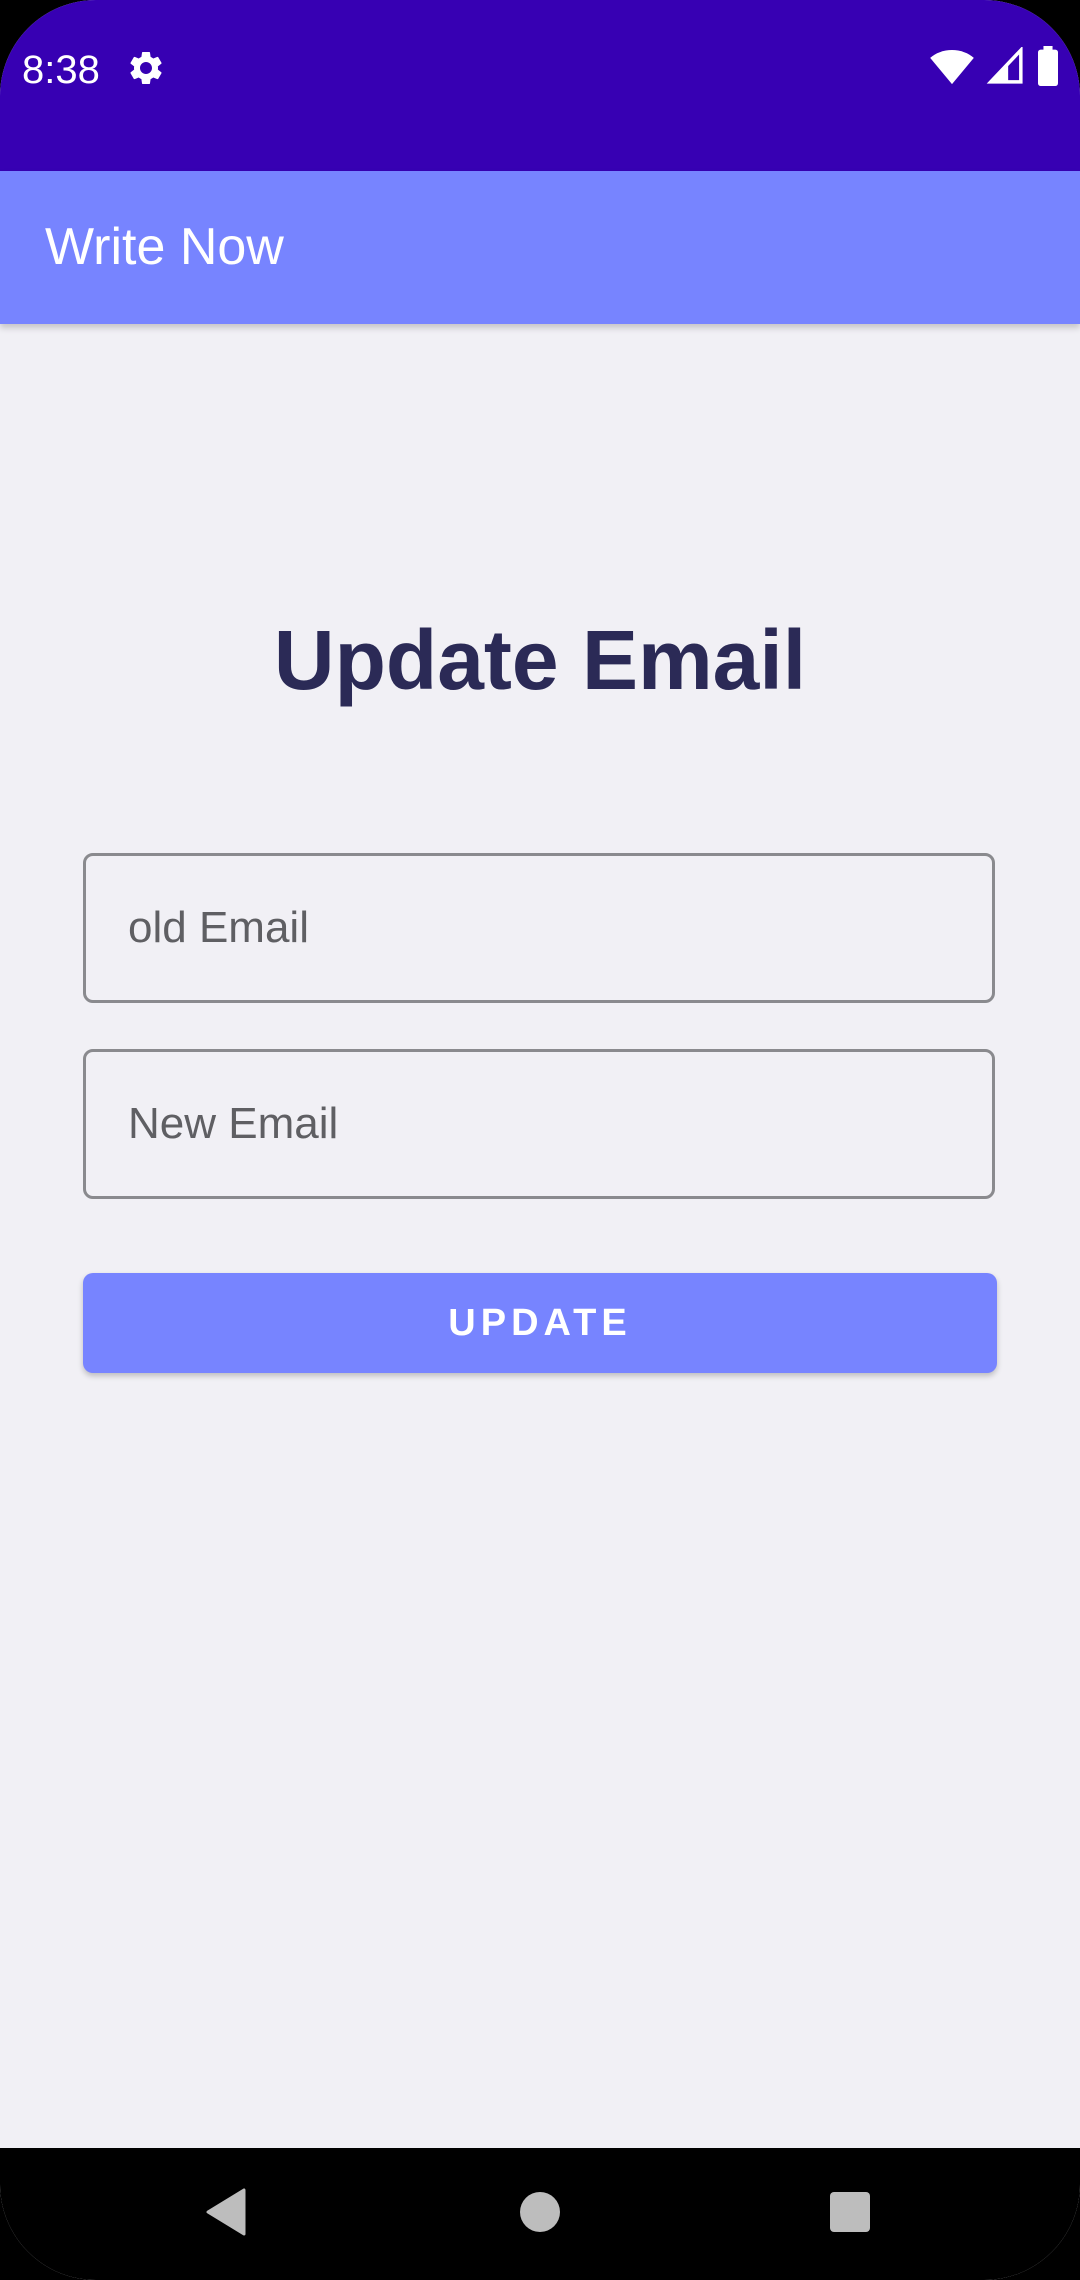  Describe the element at coordinates (540, 1323) in the screenshot. I see `update-button: UPDATE` at that location.